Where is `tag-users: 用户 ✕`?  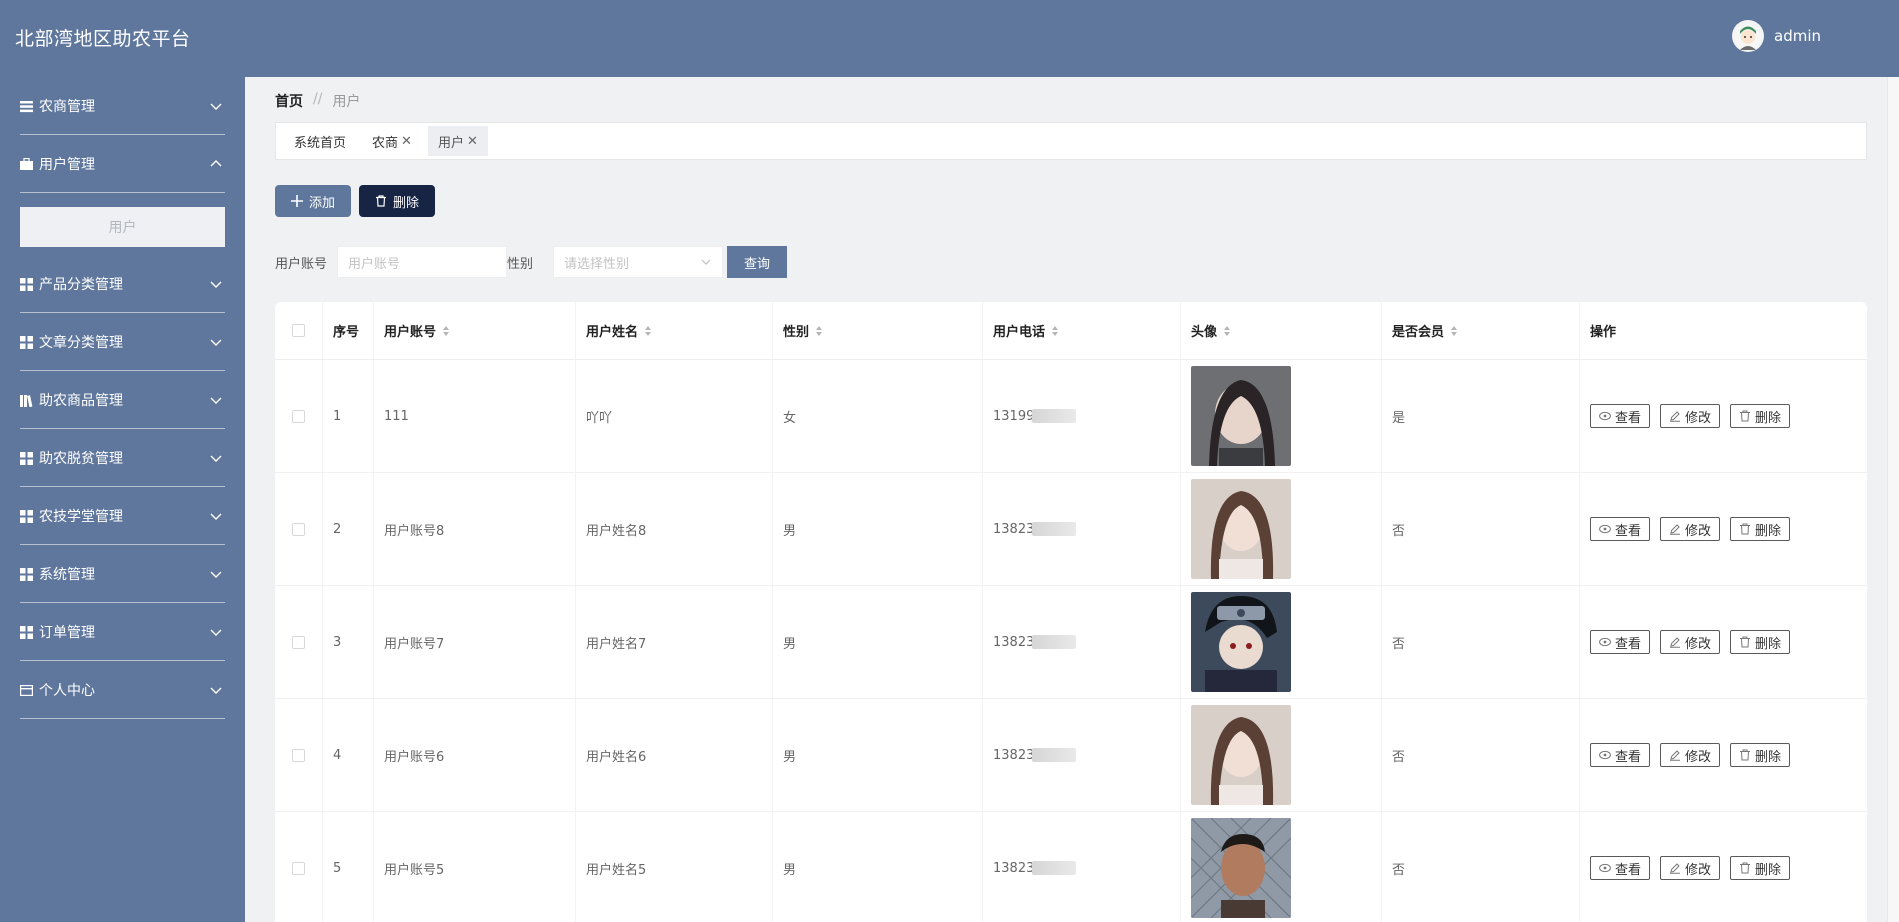 tag-users: 用户 ✕ is located at coordinates (457, 141).